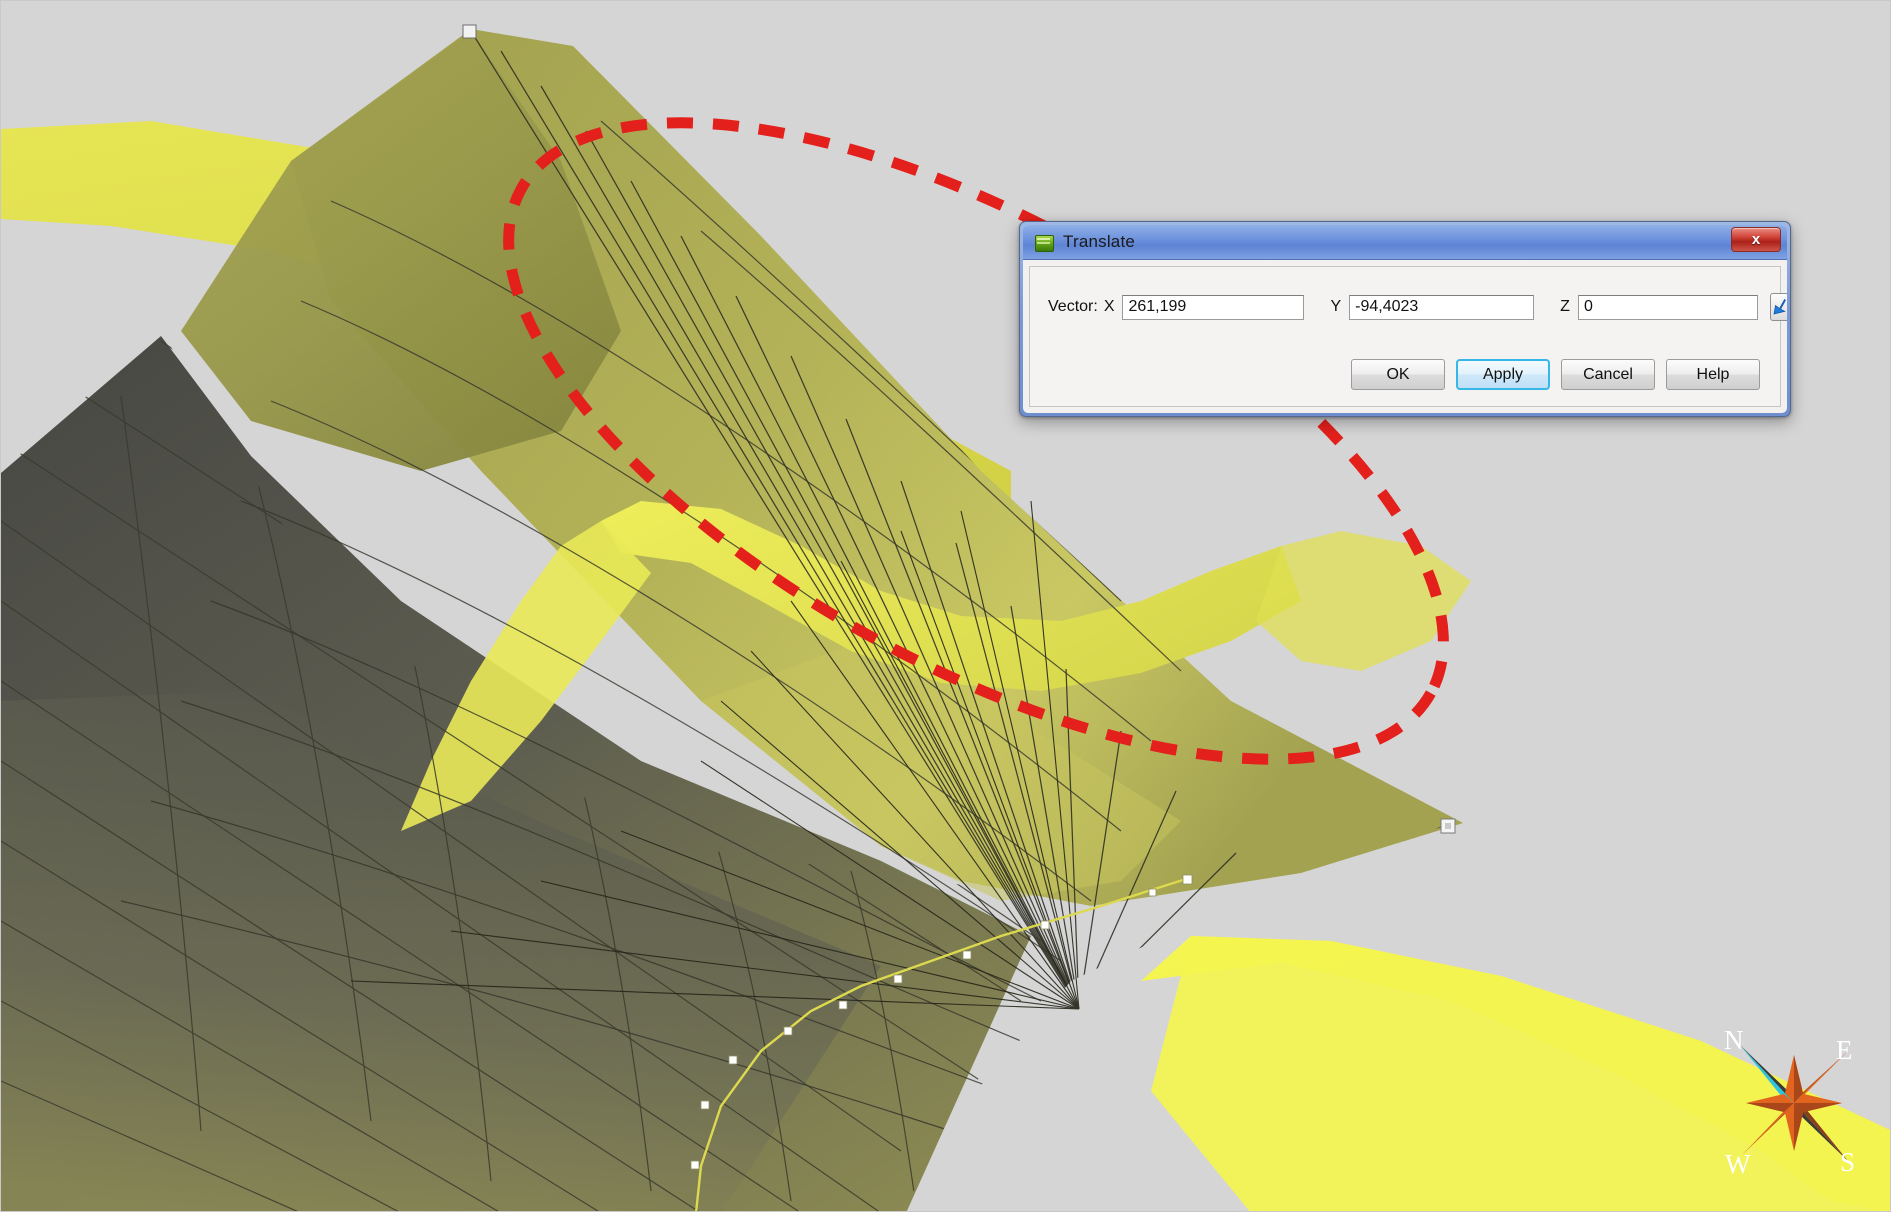  Describe the element at coordinates (1738, 1164) in the screenshot. I see `compass-label-west: W` at that location.